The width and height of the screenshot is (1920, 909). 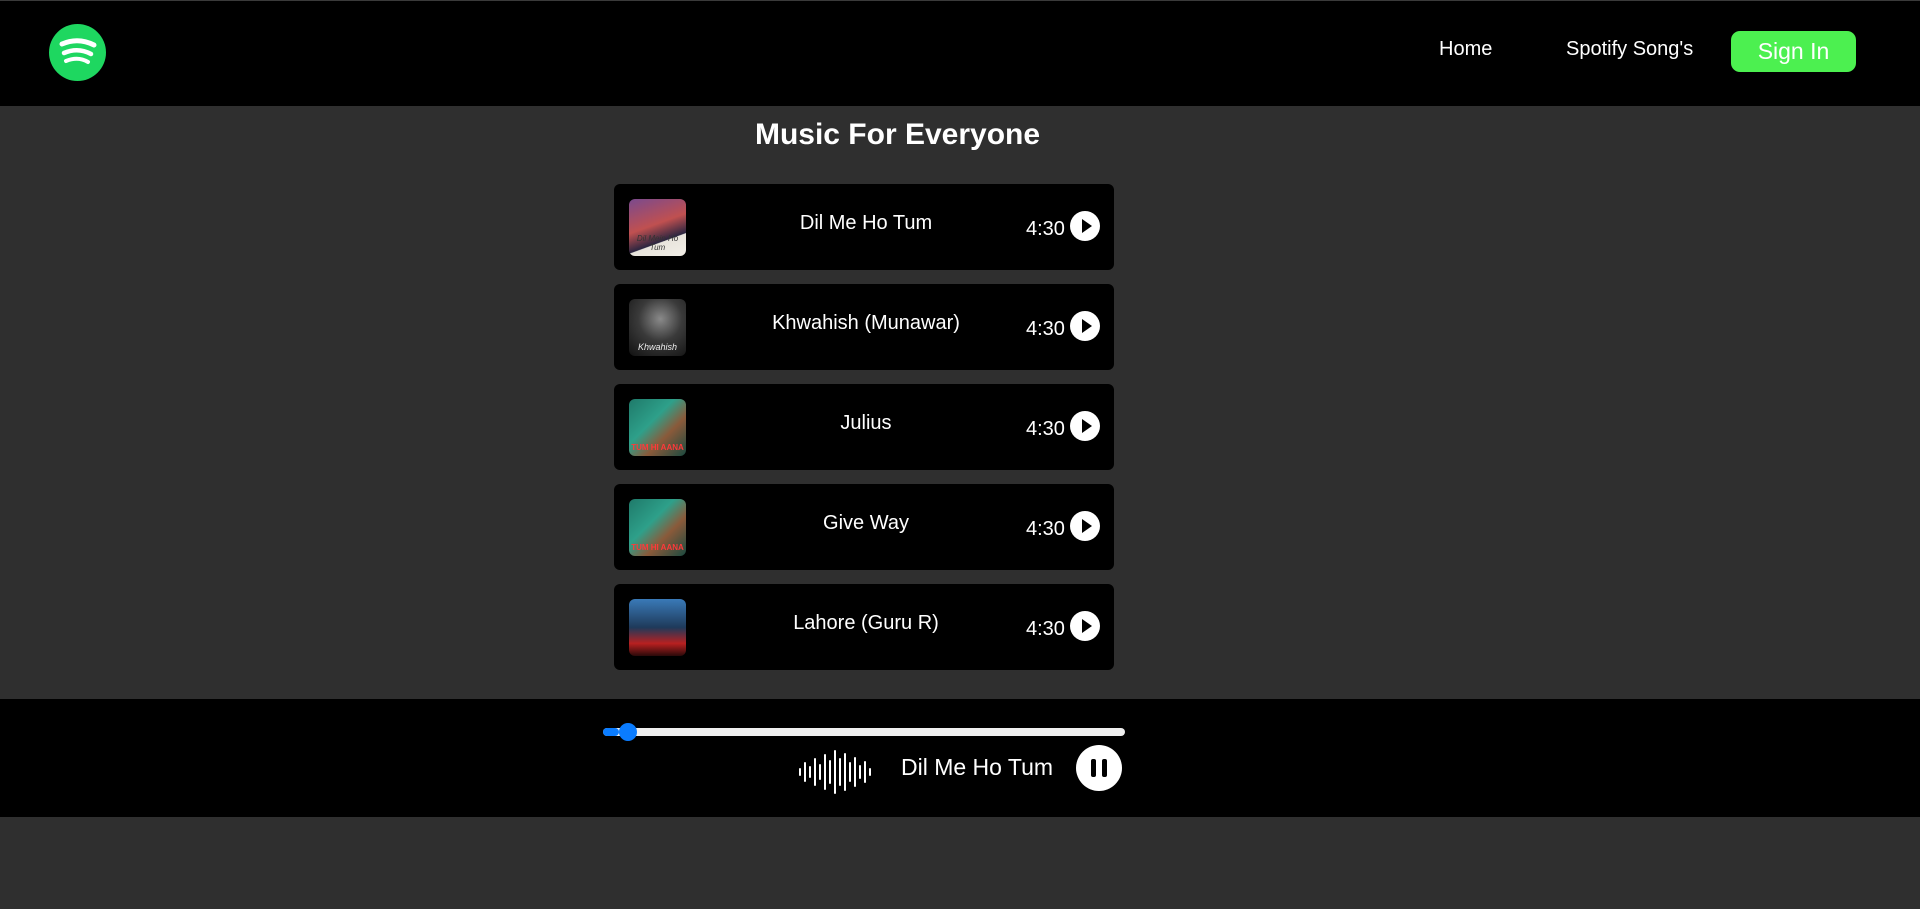 What do you see at coordinates (866, 423) in the screenshot?
I see `song-title: Julius` at bounding box center [866, 423].